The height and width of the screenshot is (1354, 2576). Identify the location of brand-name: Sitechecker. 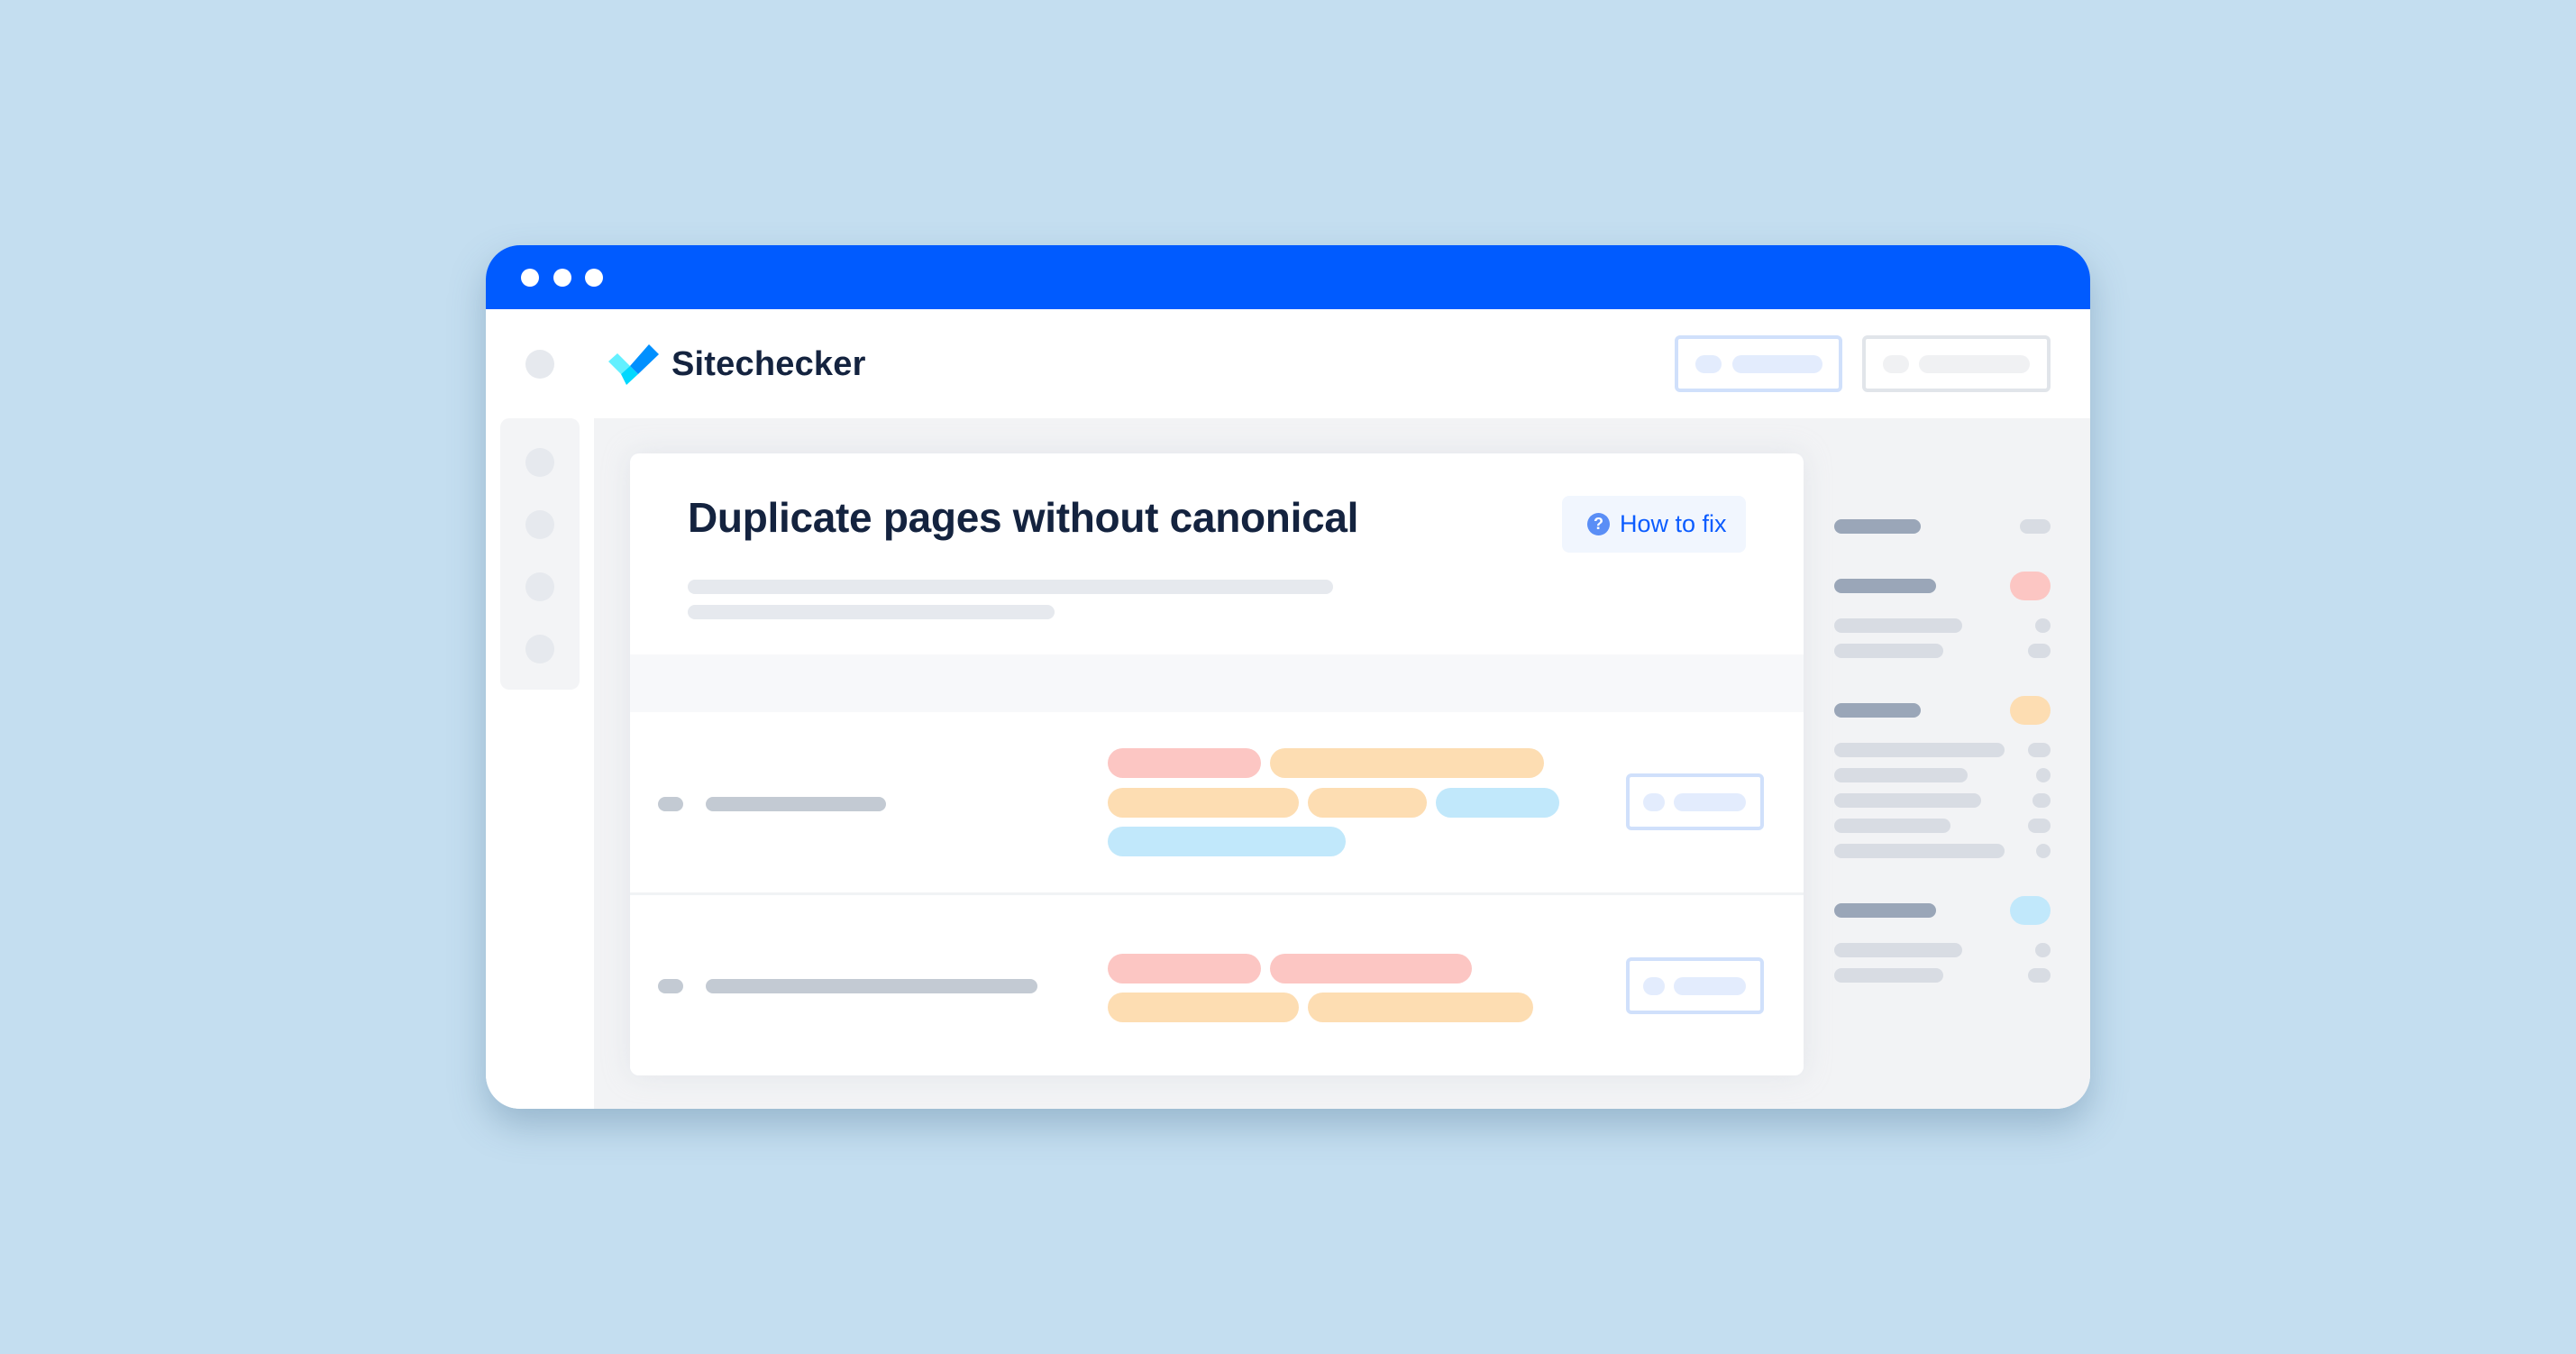
(769, 364).